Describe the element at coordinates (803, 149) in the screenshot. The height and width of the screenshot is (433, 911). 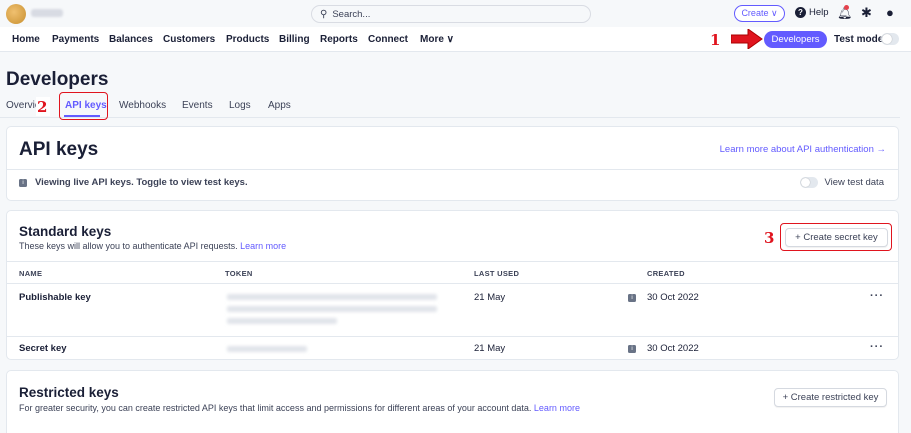
I see `learn-api-auth-link: Learn more about API authentication →` at that location.